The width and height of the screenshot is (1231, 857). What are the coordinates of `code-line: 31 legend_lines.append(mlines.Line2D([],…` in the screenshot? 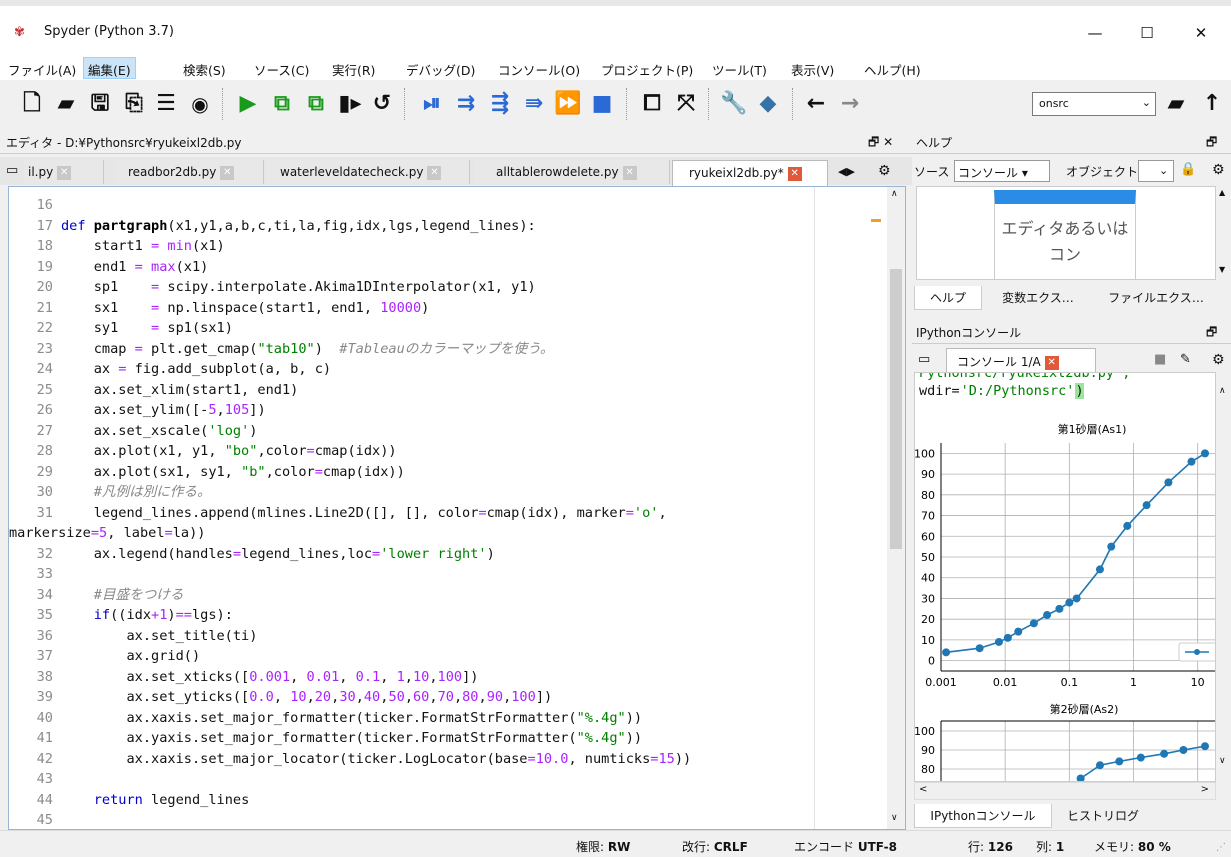 It's located at (449, 513).